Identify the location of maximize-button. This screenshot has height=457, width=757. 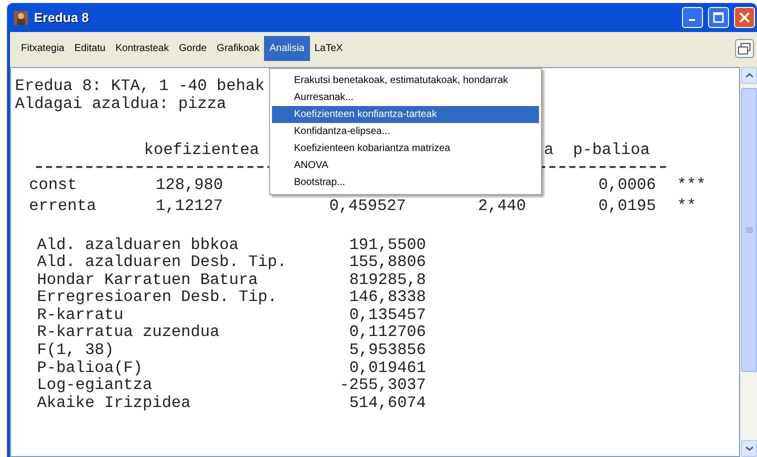
(718, 17).